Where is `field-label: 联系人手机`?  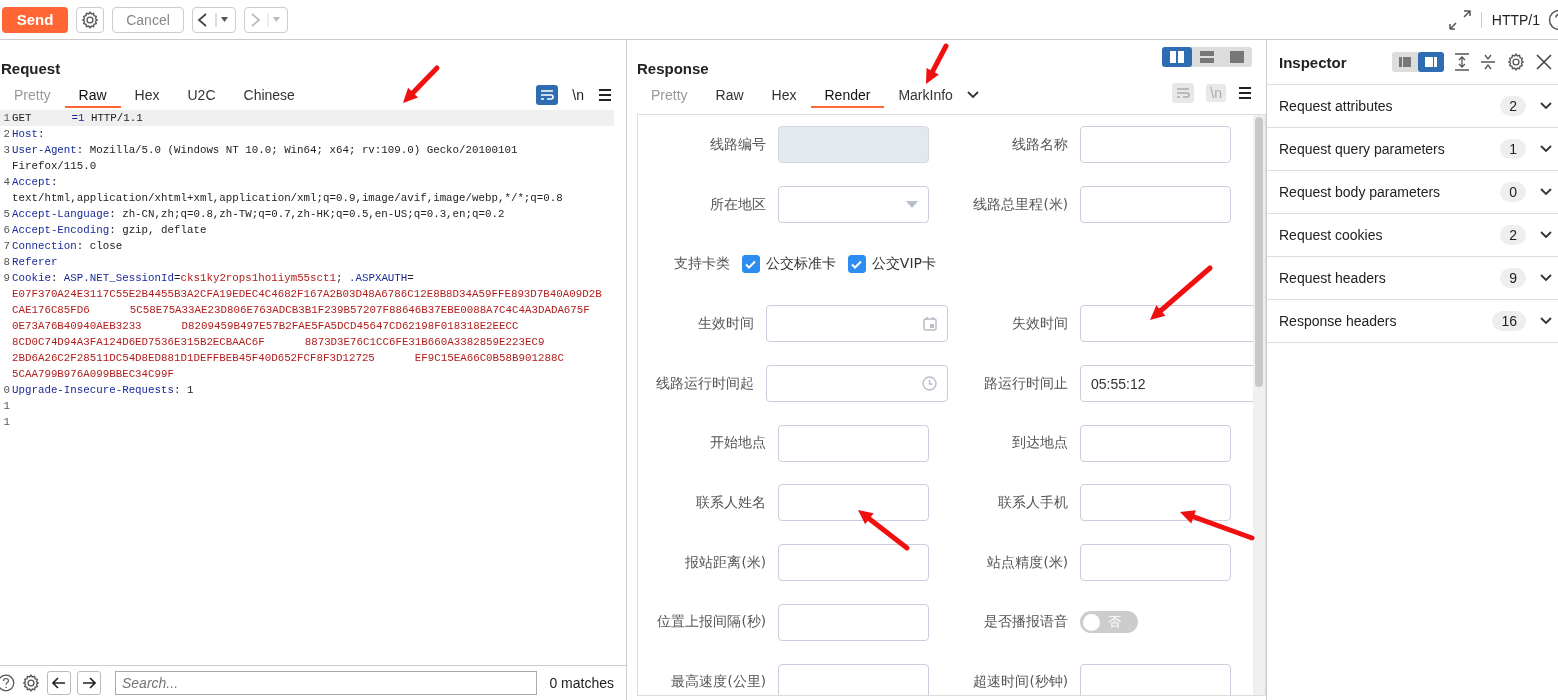 field-label: 联系人手机 is located at coordinates (1033, 502).